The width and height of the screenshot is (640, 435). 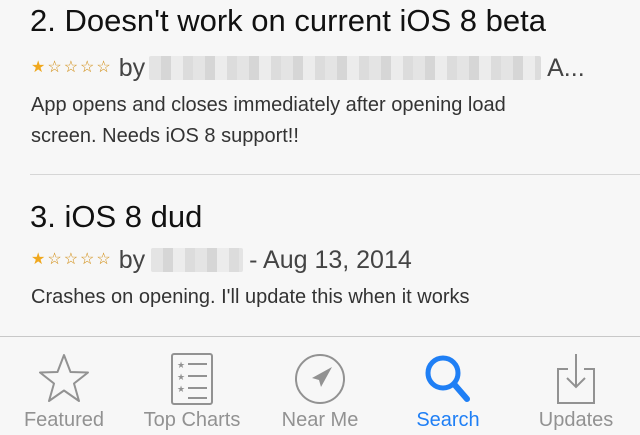 What do you see at coordinates (335, 174) in the screenshot?
I see `divider` at bounding box center [335, 174].